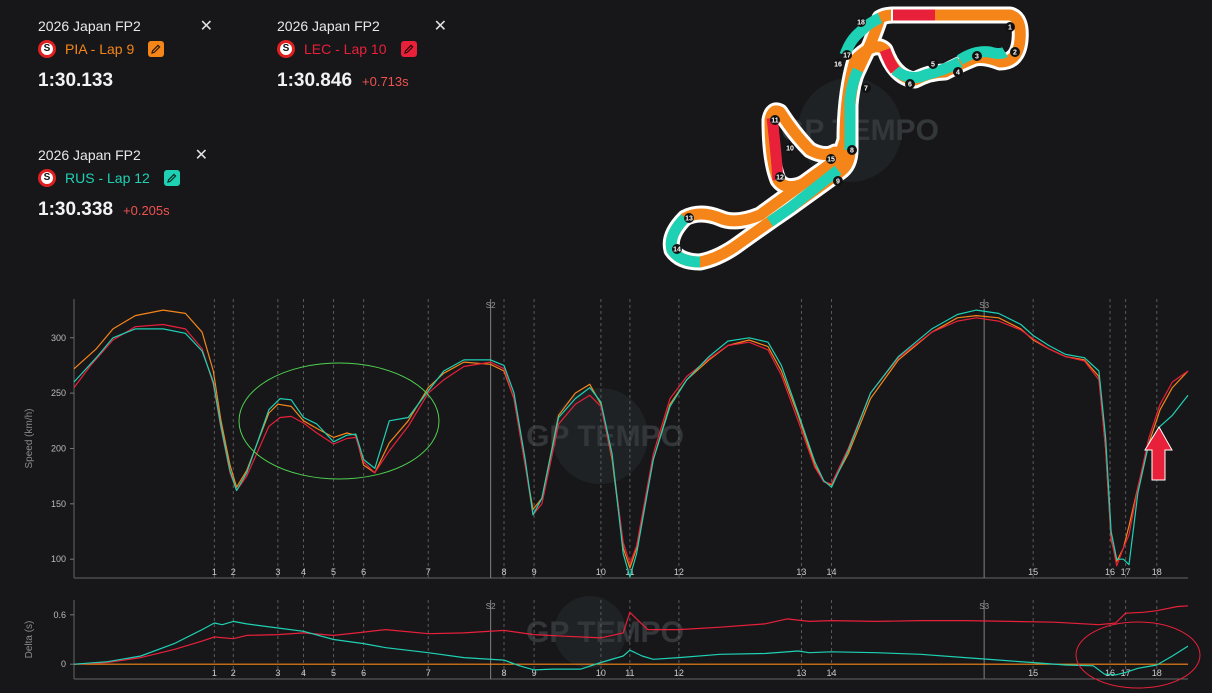 The height and width of the screenshot is (693, 1212). I want to click on y-tick-label: 150, so click(58, 504).